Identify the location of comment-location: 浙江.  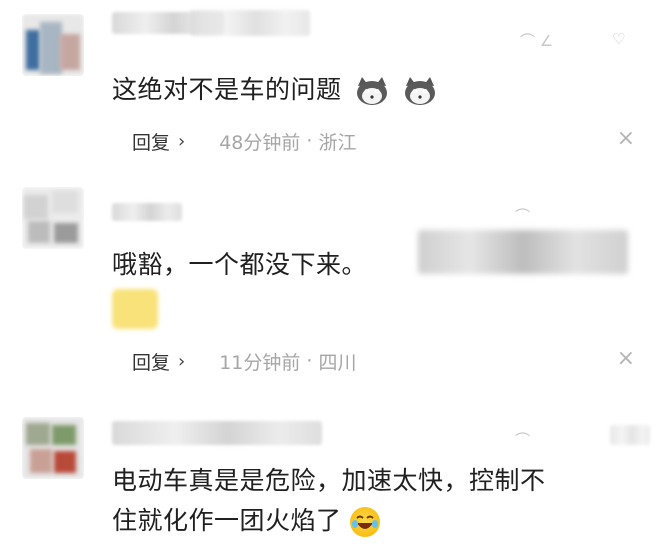
(337, 142).